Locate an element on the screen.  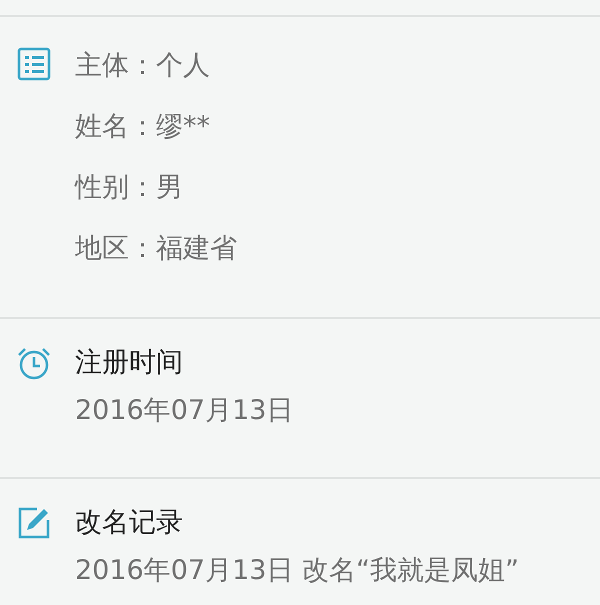
alarm-clock-icon is located at coordinates (34, 364).